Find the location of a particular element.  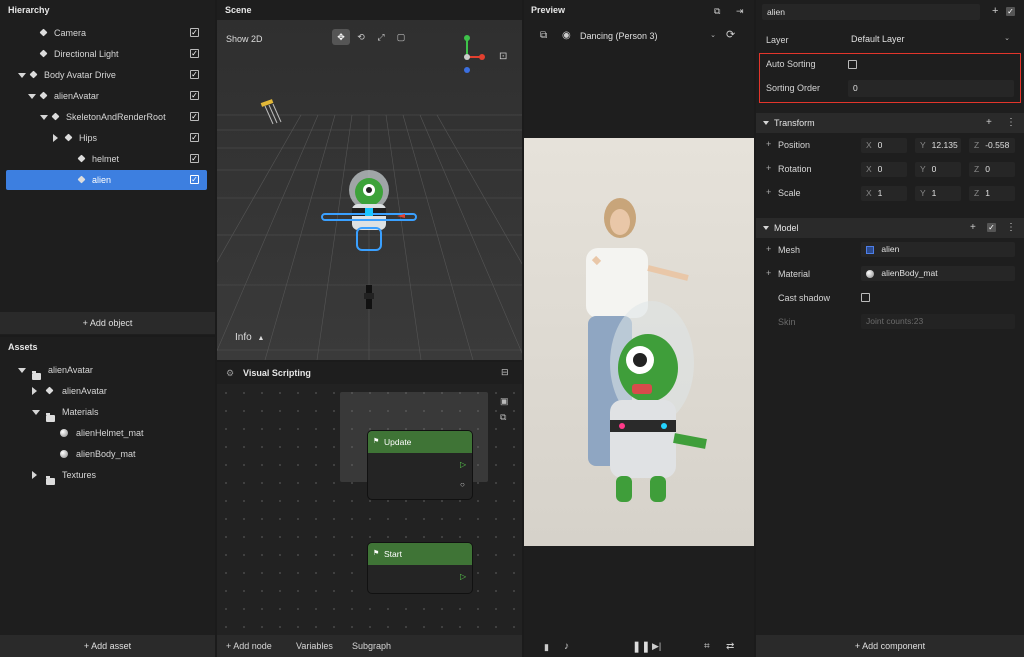

vs-fit-icon: ⧉ is located at coordinates (503, 417).